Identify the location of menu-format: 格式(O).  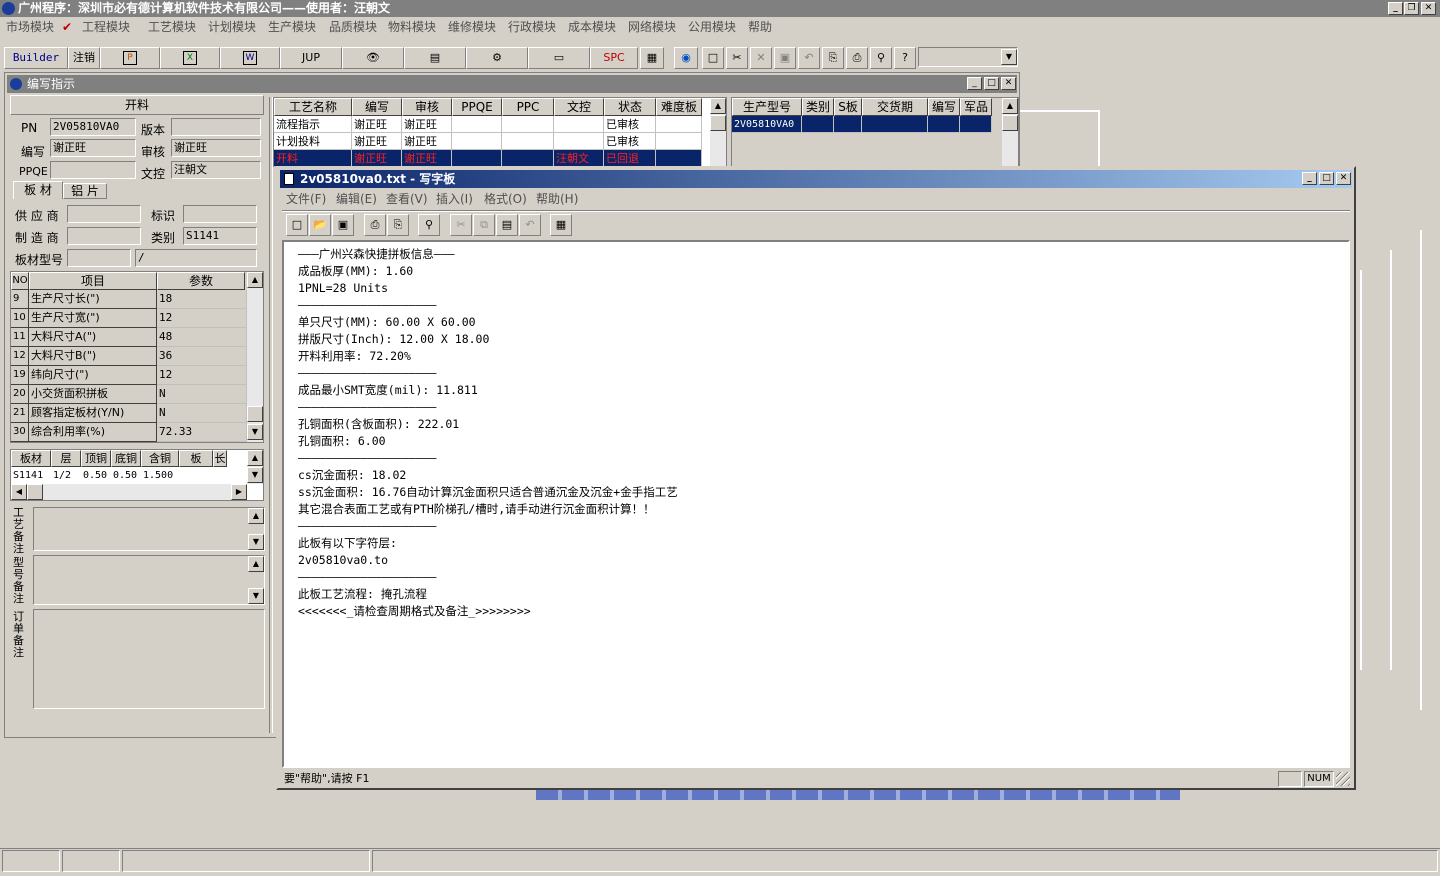
(505, 199).